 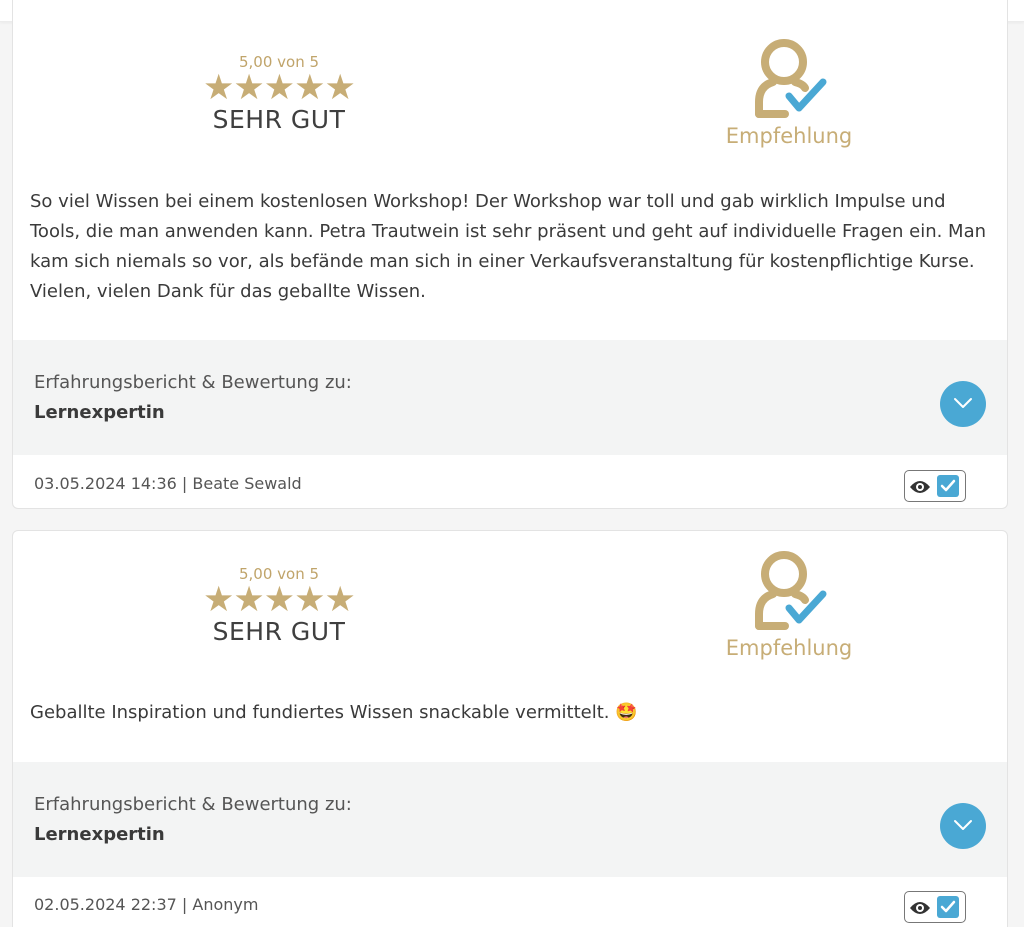 What do you see at coordinates (168, 483) in the screenshot?
I see `review-meta: 03.05.2024 14:36 | Beate Sewald` at bounding box center [168, 483].